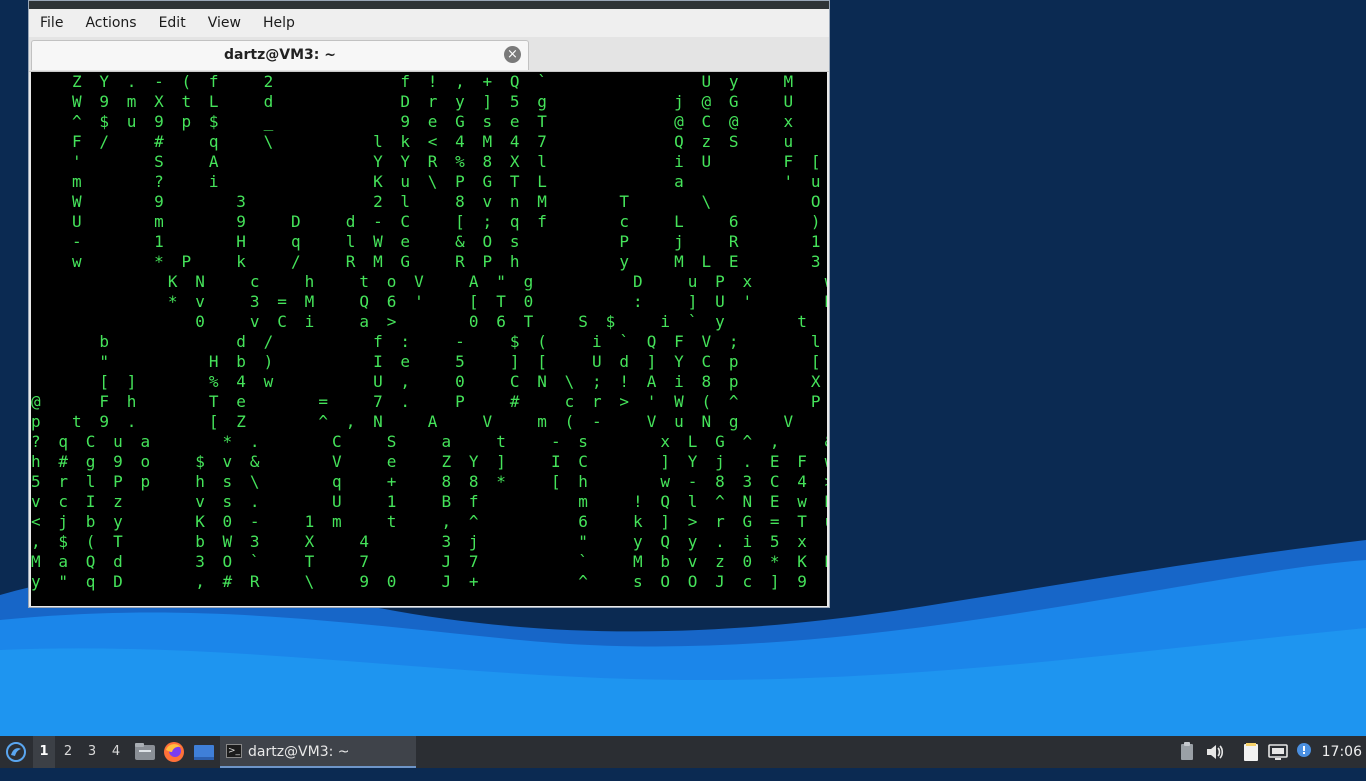  What do you see at coordinates (51, 23) in the screenshot?
I see `menu-file: File` at bounding box center [51, 23].